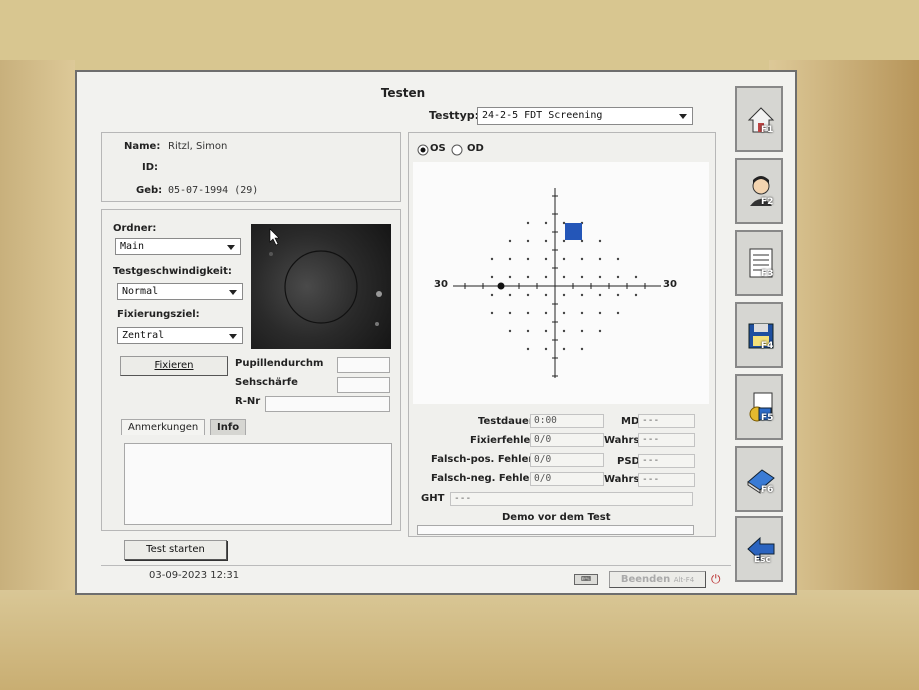 The width and height of the screenshot is (919, 690). What do you see at coordinates (666, 440) in the screenshot?
I see `wahrs1-value: ---` at bounding box center [666, 440].